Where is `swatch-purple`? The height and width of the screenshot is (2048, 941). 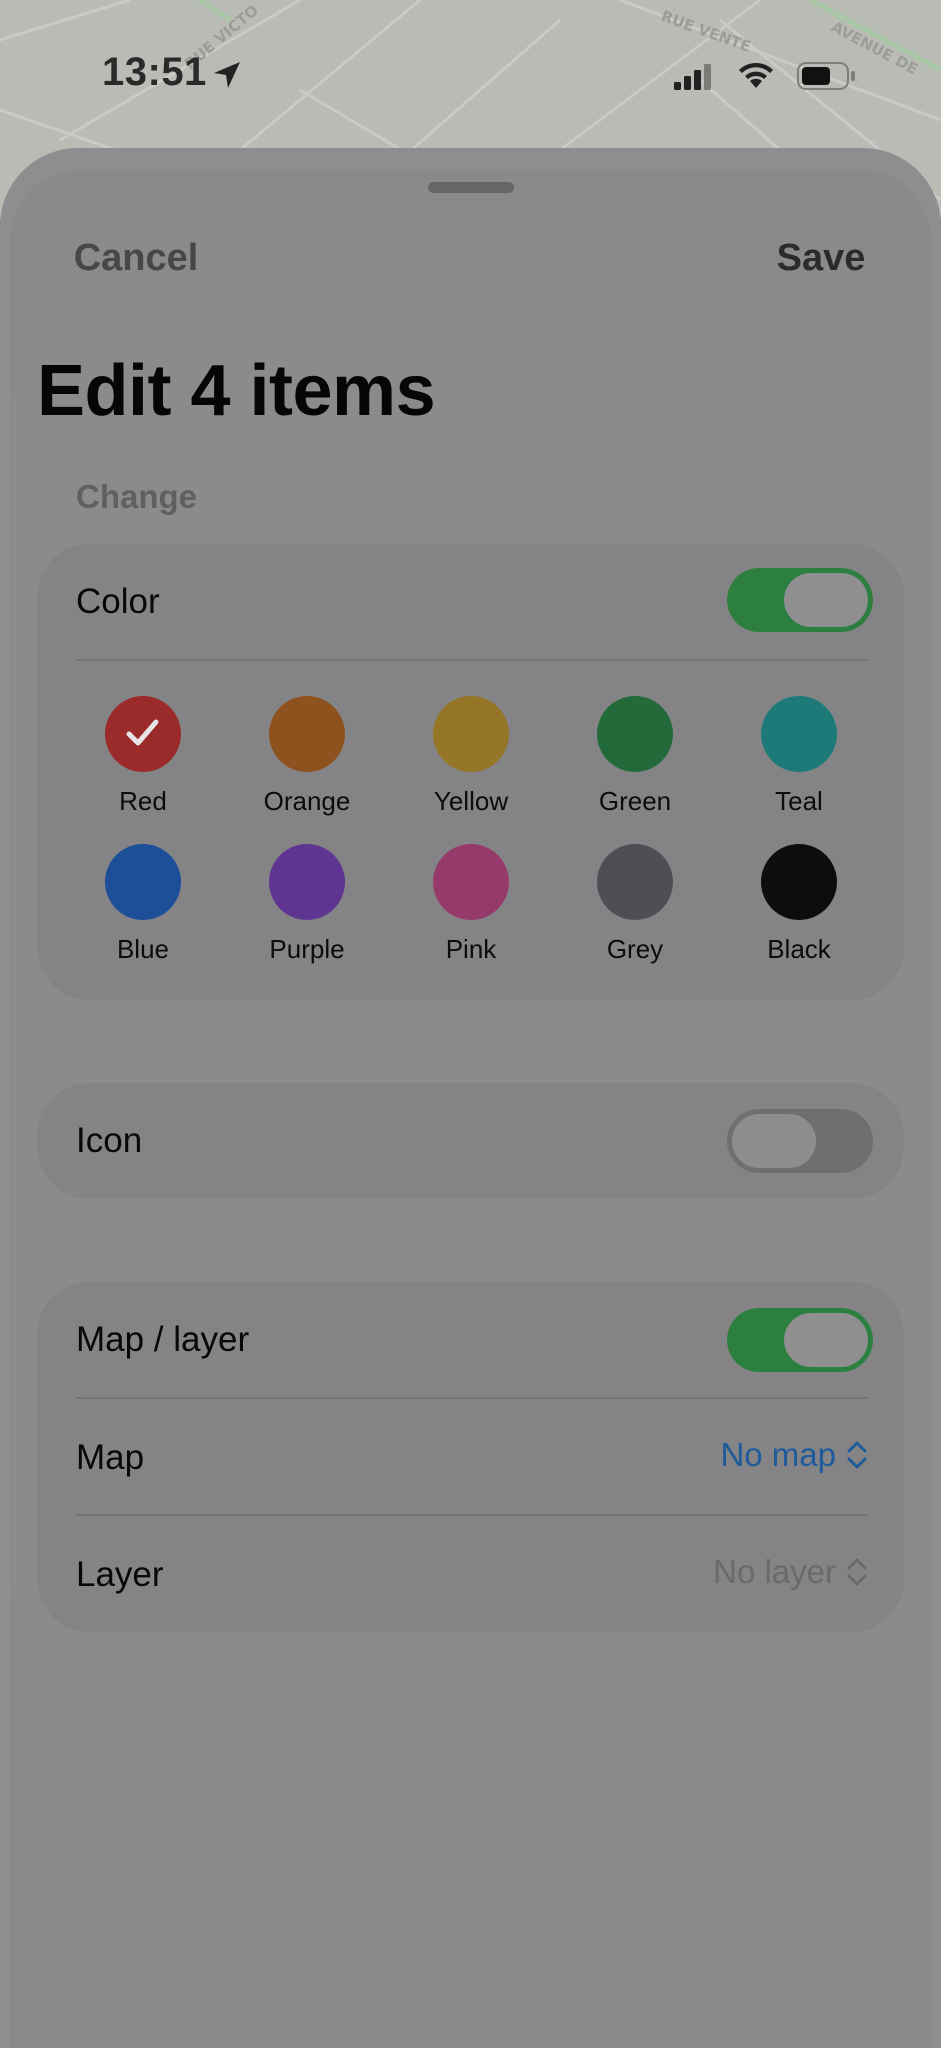 swatch-purple is located at coordinates (307, 882).